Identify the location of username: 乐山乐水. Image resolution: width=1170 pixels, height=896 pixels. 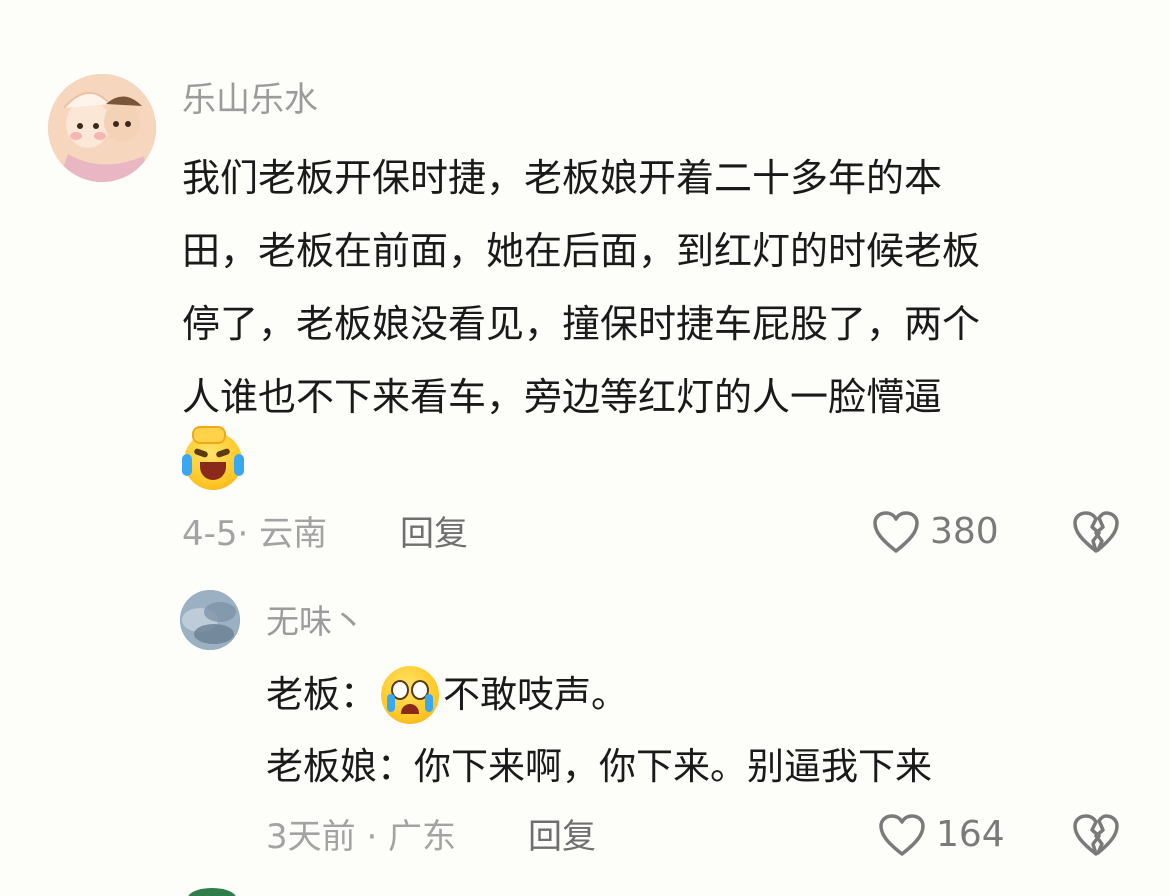
(250, 100).